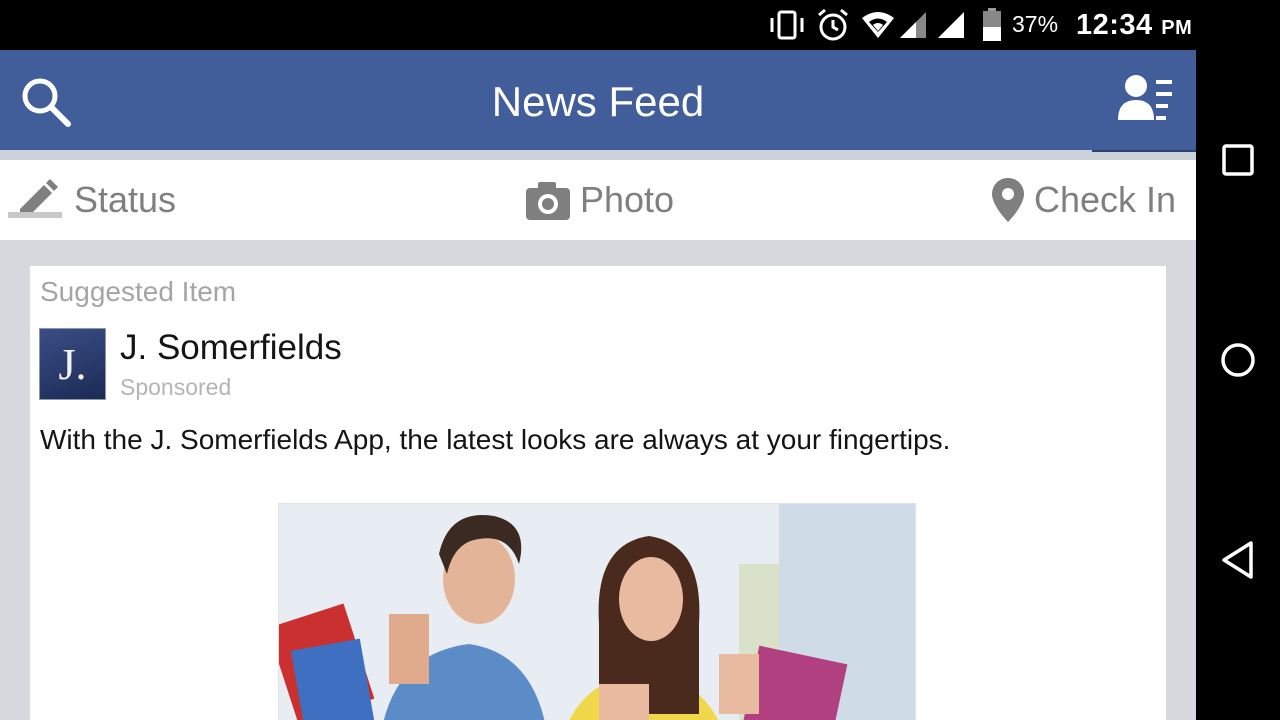 This screenshot has height=720, width=1280. What do you see at coordinates (833, 24) in the screenshot?
I see `alarm-icon` at bounding box center [833, 24].